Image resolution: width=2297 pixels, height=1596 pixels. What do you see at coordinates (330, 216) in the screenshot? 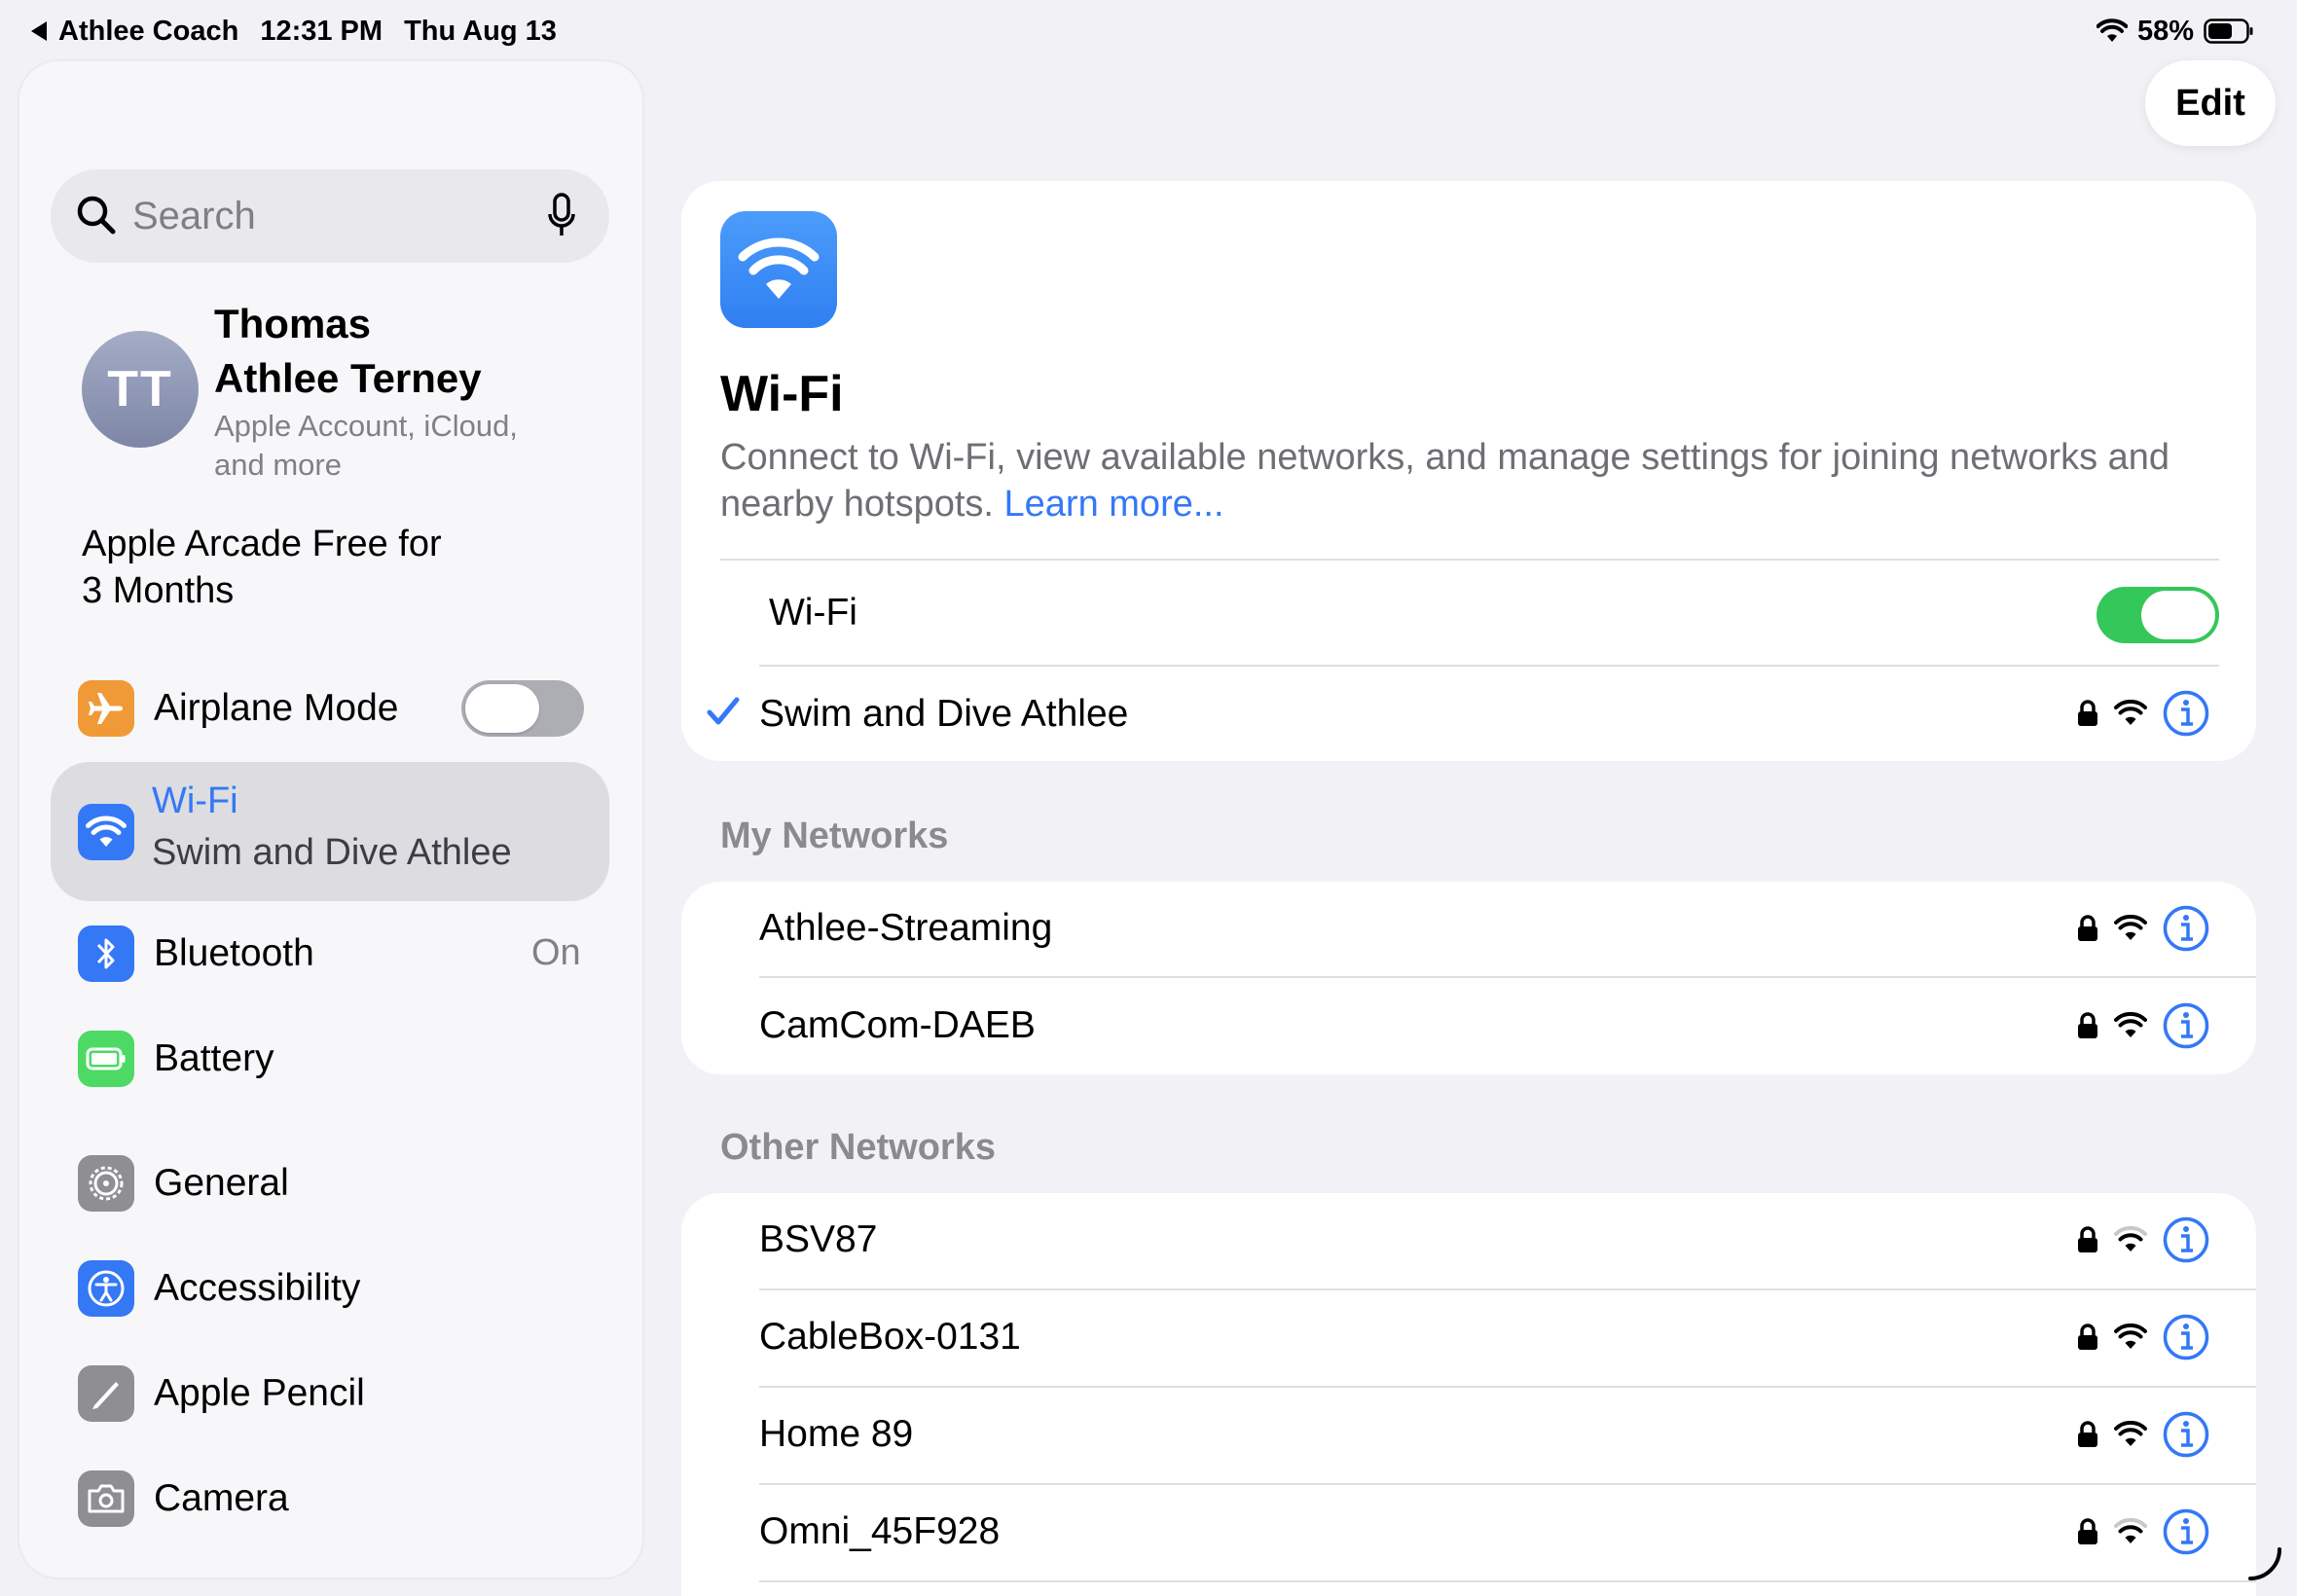
I see `search-bar: Search` at bounding box center [330, 216].